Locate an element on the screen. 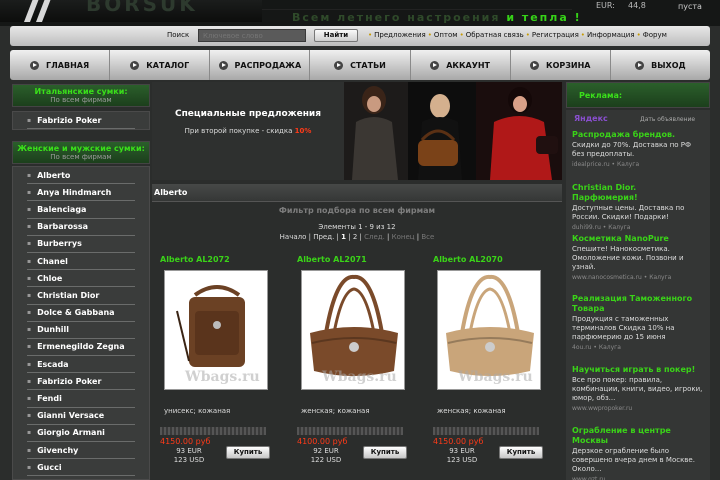  price-eur: 92 EUR is located at coordinates (326, 451).